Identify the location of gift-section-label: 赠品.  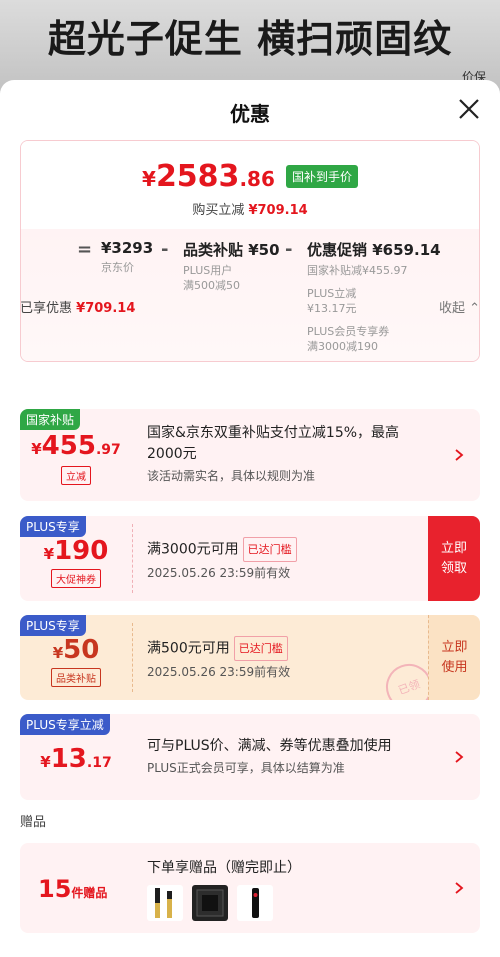
(33, 822).